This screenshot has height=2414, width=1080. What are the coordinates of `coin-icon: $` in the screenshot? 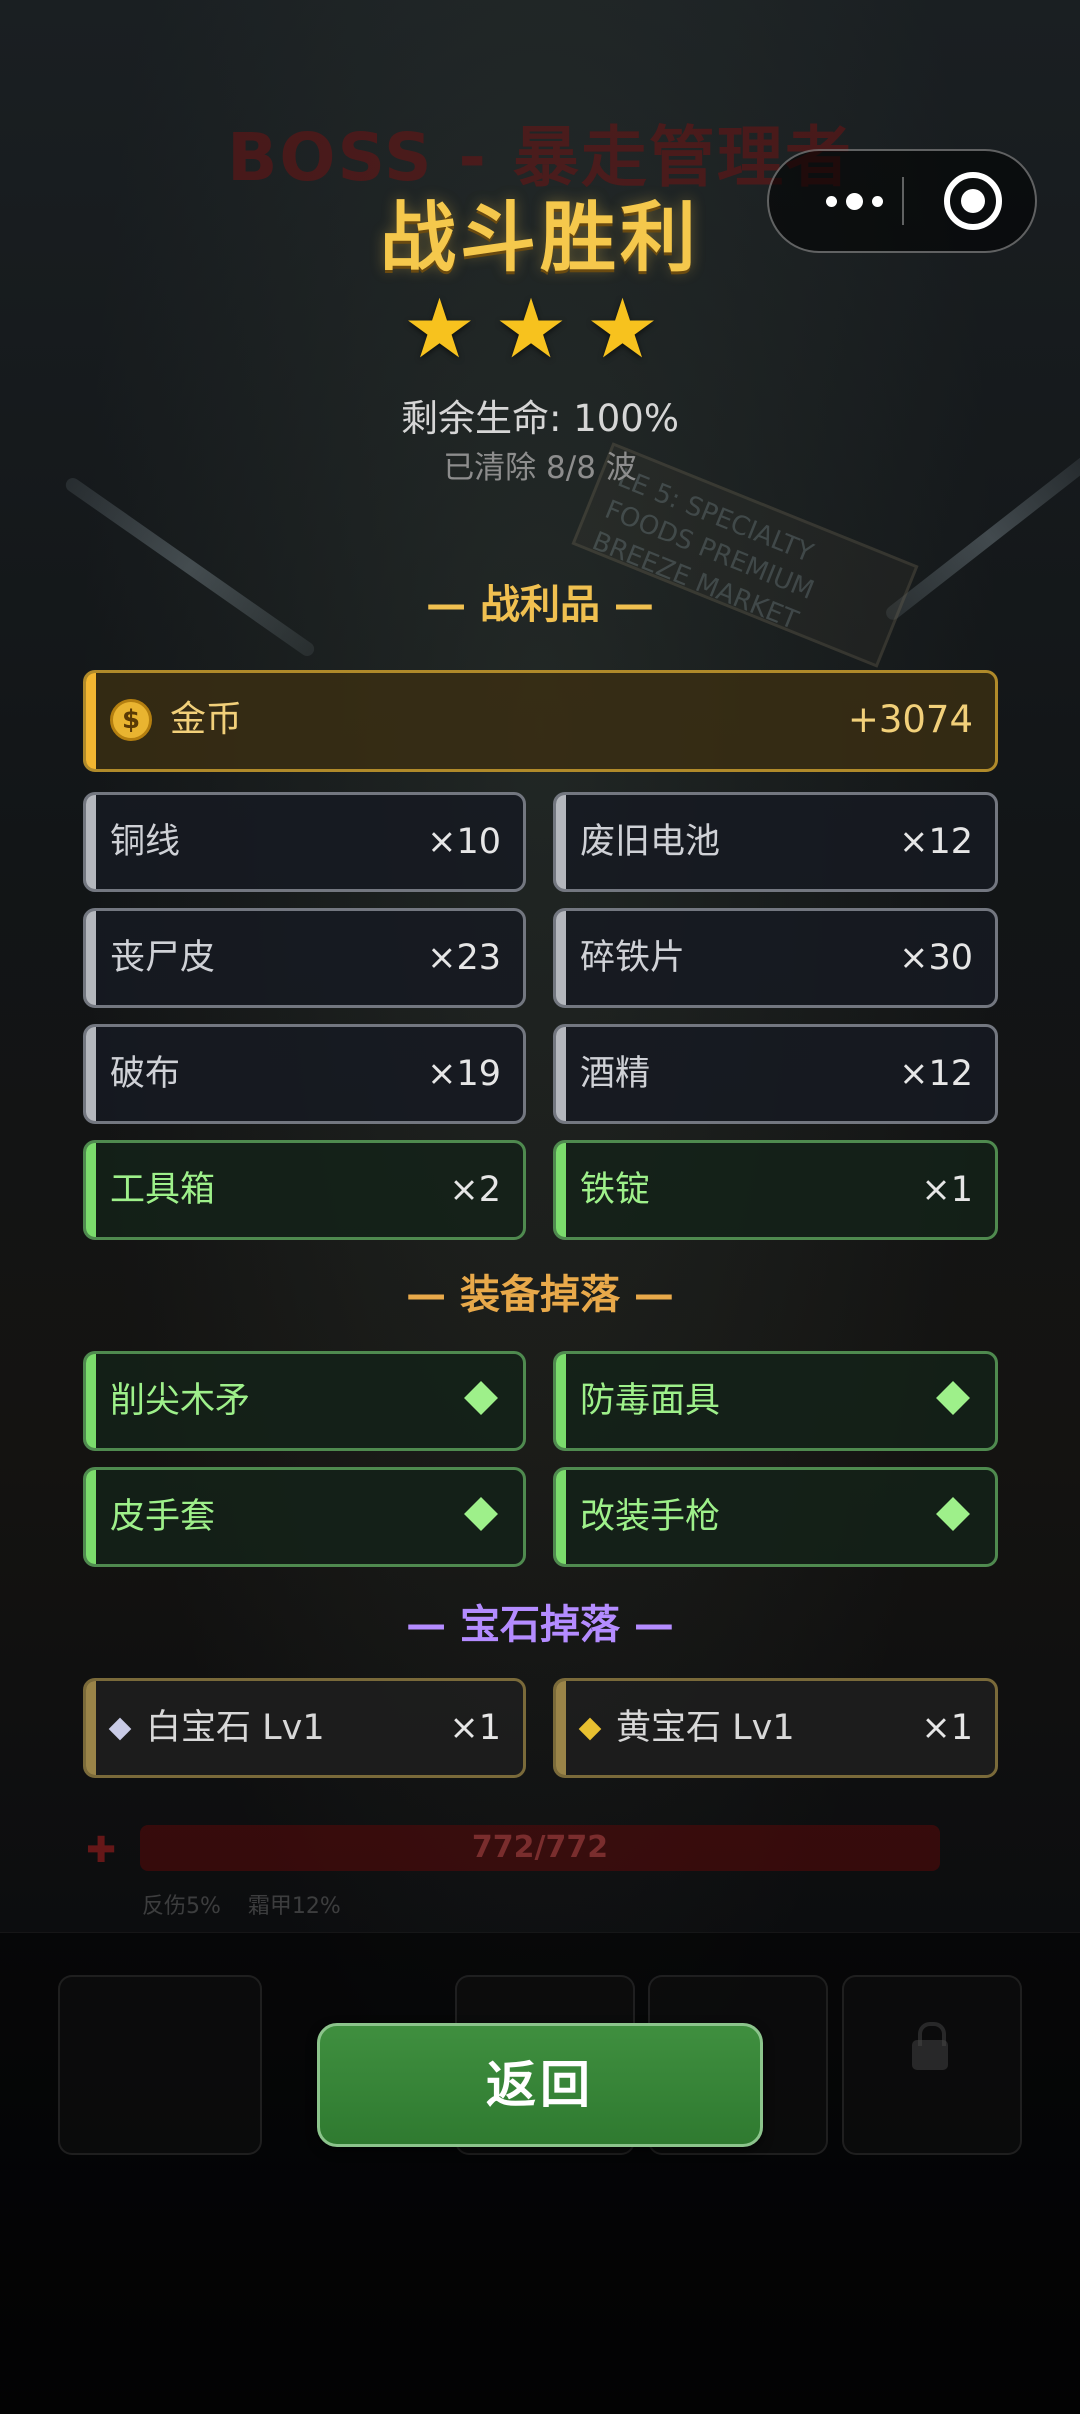 It's located at (131, 720).